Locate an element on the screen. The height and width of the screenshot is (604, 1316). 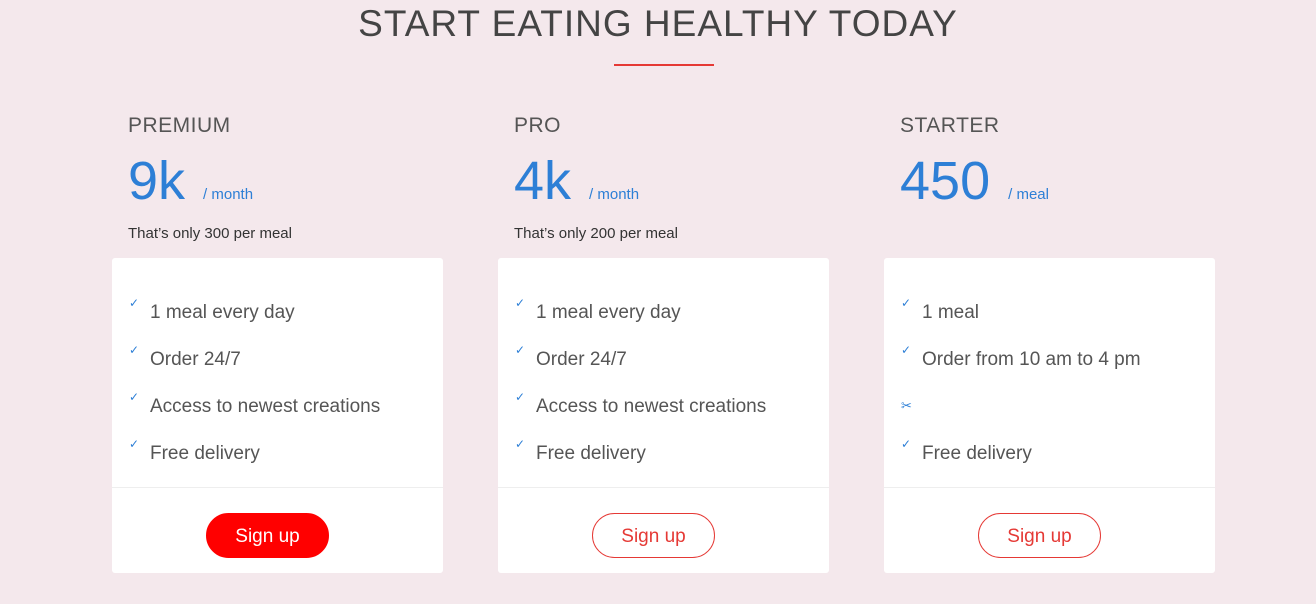
plan-price: 4k is located at coordinates (543, 181).